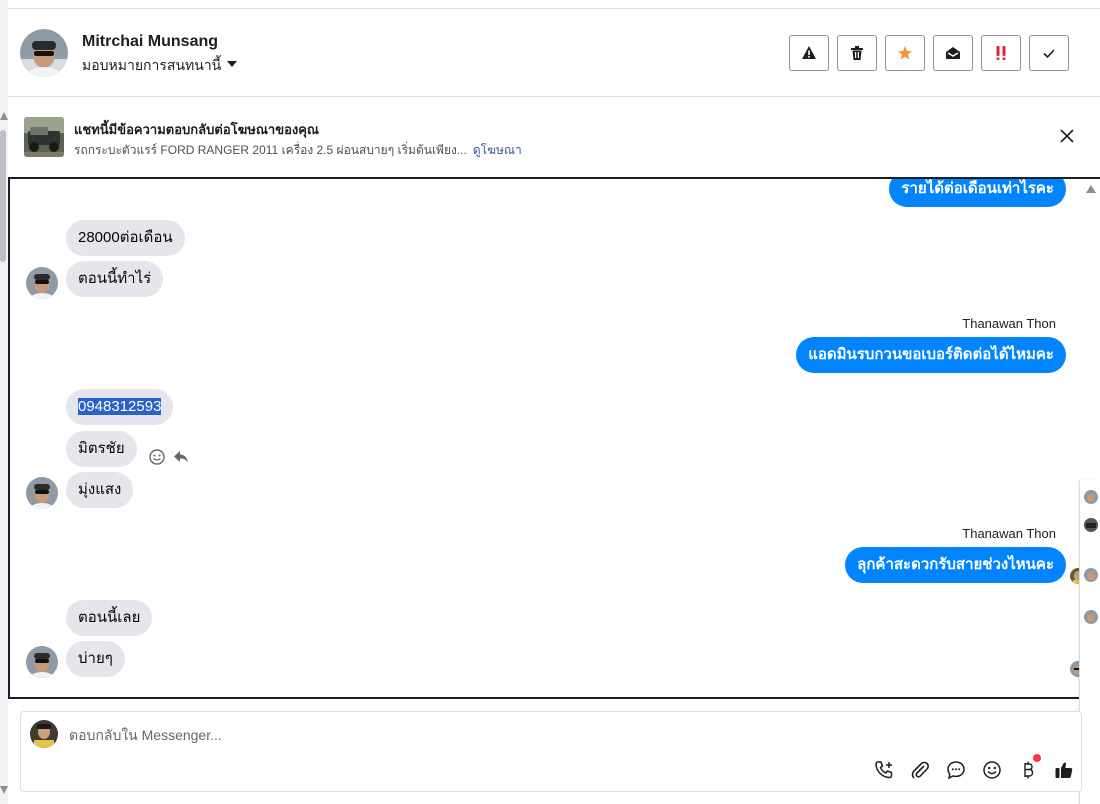  Describe the element at coordinates (44, 53) in the screenshot. I see `contact-avatar` at that location.